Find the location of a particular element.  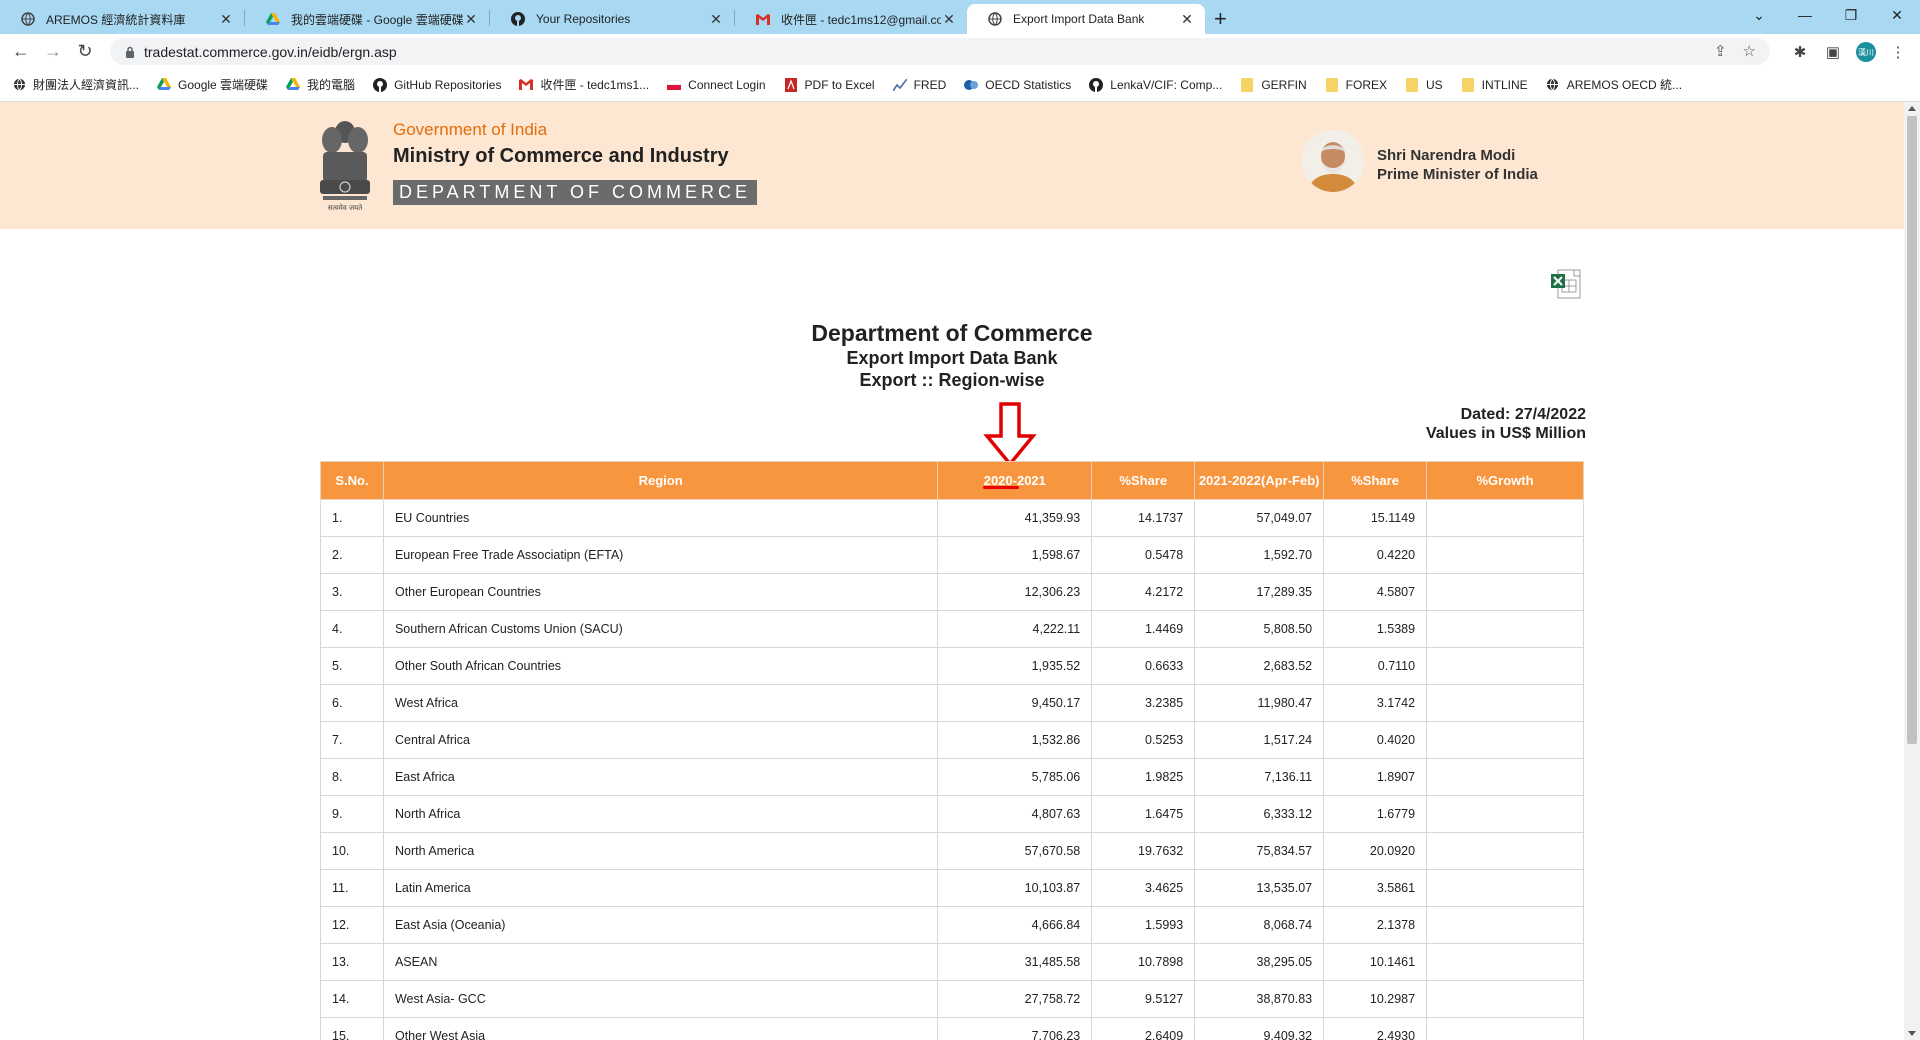

cell-share-2021-2022: 4.5807 is located at coordinates (1375, 592).